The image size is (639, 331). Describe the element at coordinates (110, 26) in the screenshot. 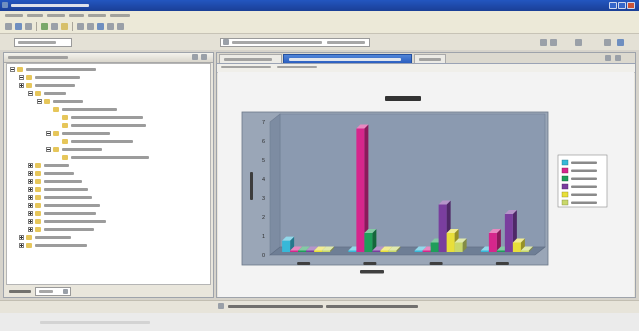

I see `refresh-icon` at that location.